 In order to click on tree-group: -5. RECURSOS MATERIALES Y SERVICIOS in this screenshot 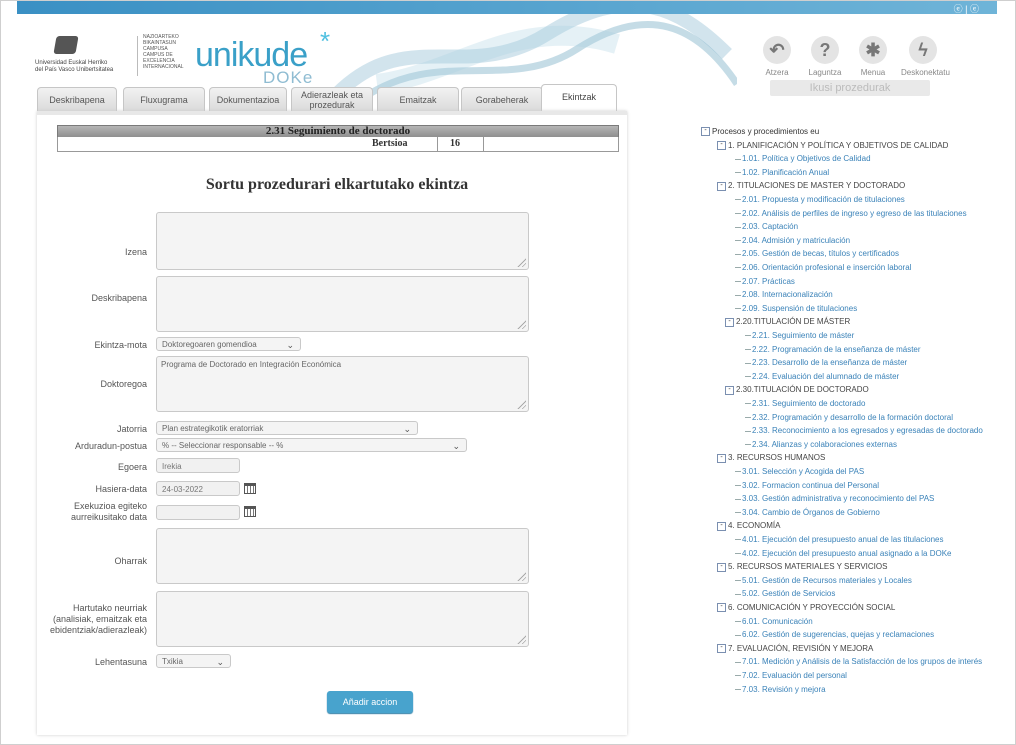, I will do `click(802, 567)`.